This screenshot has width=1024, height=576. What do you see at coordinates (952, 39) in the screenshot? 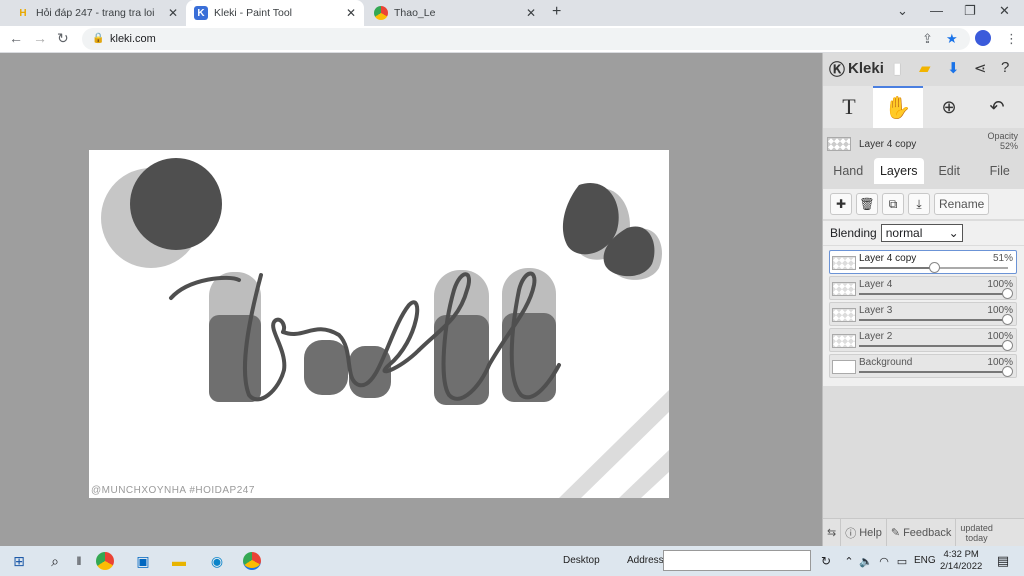
I see `star-icon: ★` at bounding box center [952, 39].